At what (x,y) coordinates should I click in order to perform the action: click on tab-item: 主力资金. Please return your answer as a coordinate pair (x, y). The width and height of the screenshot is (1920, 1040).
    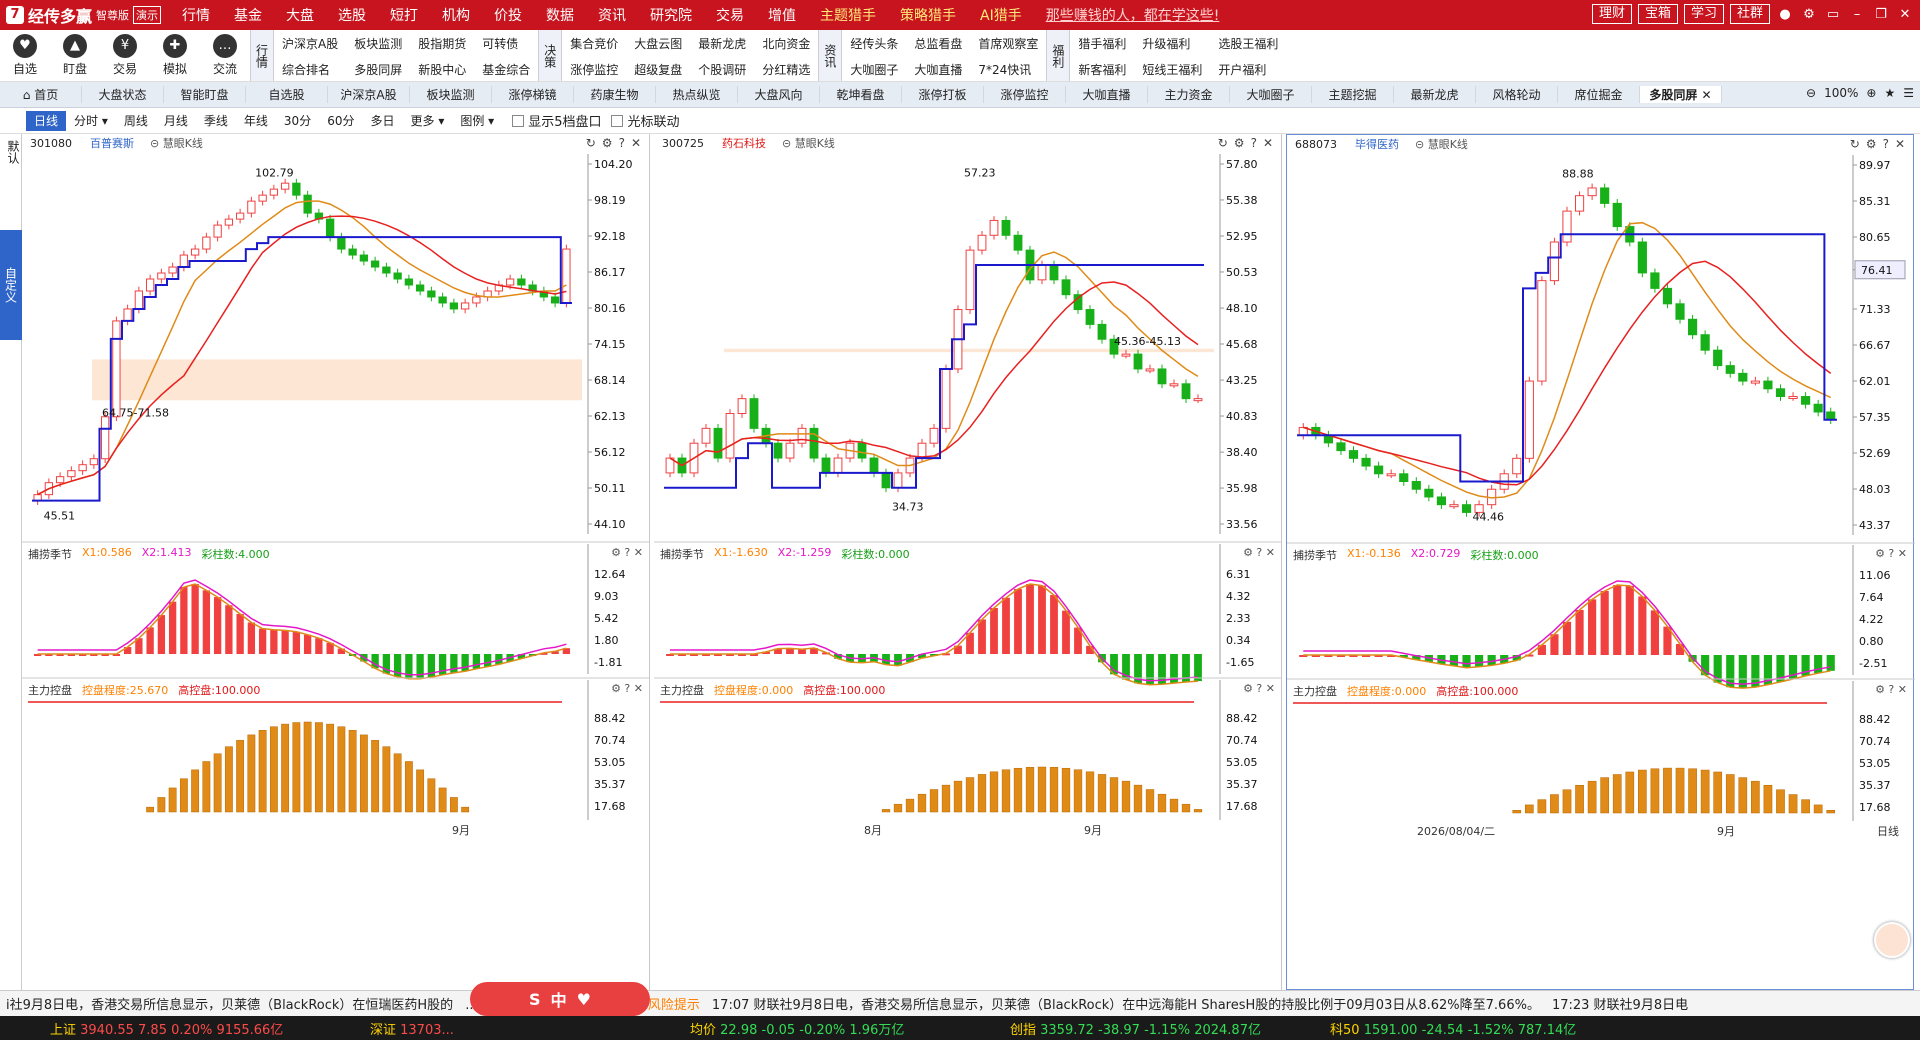
    Looking at the image, I should click on (1189, 94).